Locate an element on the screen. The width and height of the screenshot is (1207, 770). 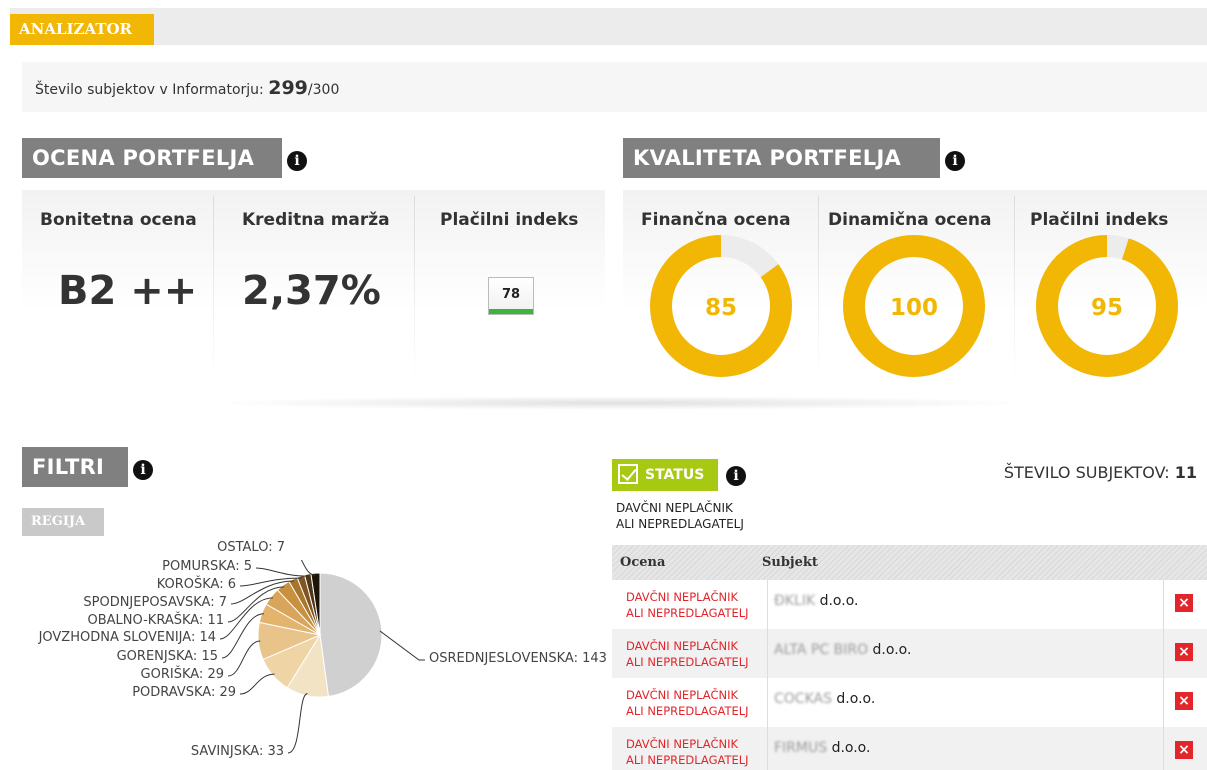
placilni-indeks-value: 78 is located at coordinates (511, 294).